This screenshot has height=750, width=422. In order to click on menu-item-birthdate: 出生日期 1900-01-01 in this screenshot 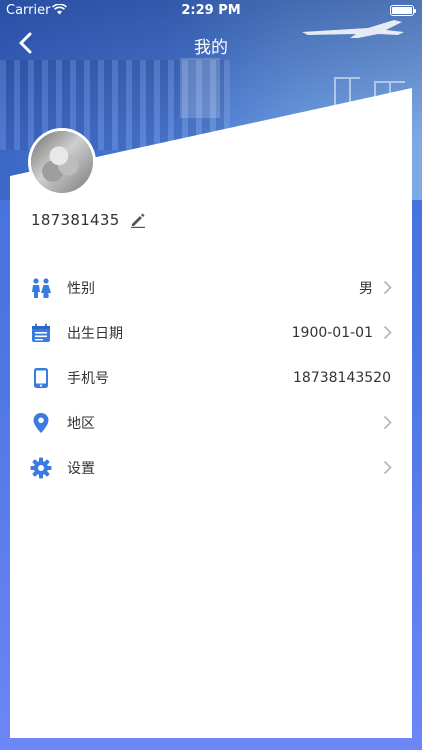, I will do `click(211, 332)`.